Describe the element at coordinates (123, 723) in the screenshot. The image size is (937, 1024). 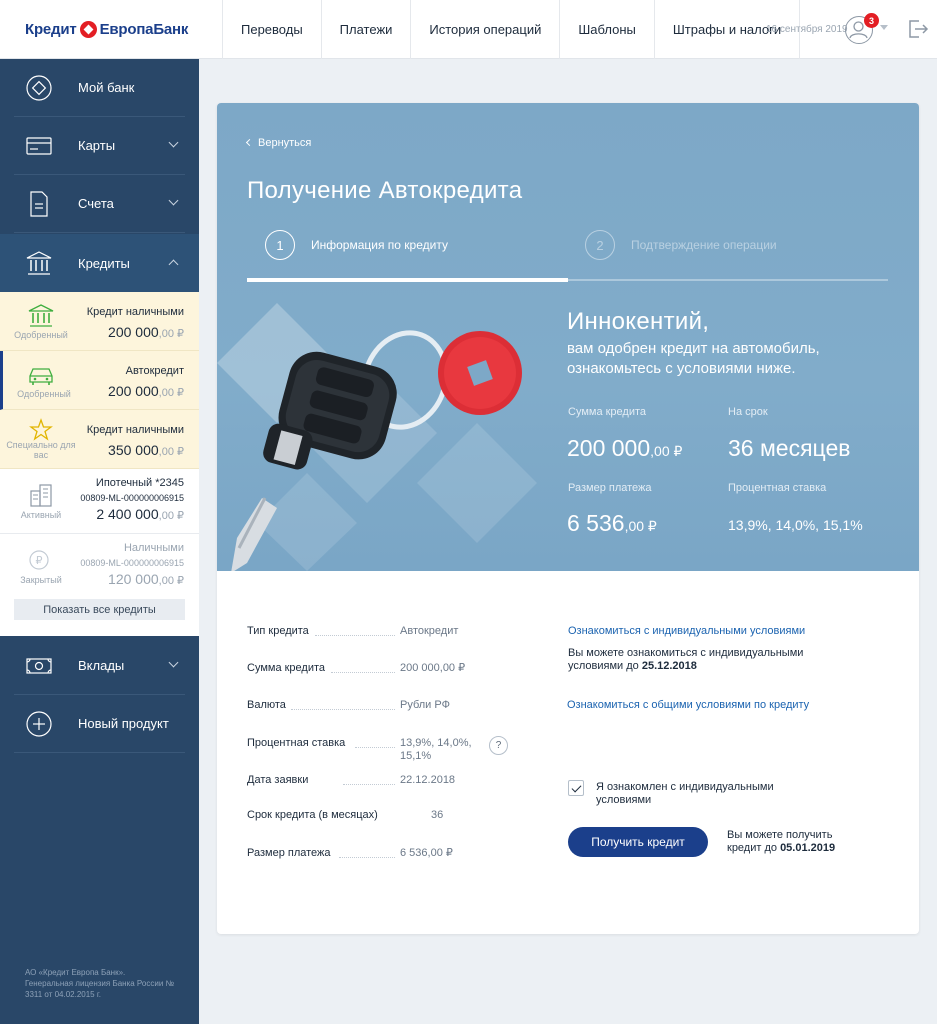
I see `sidebar-item-label: Новый продукт` at that location.